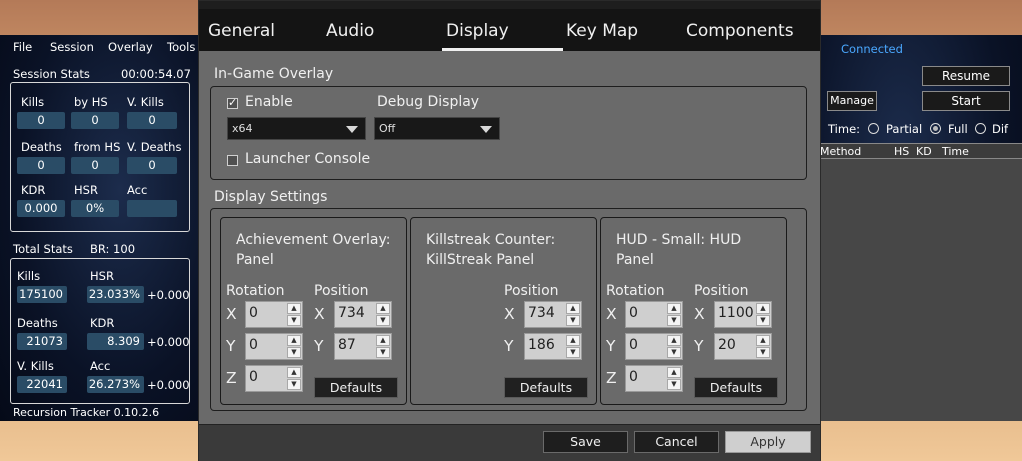 The width and height of the screenshot is (1022, 461). I want to click on start-button: Start, so click(966, 101).